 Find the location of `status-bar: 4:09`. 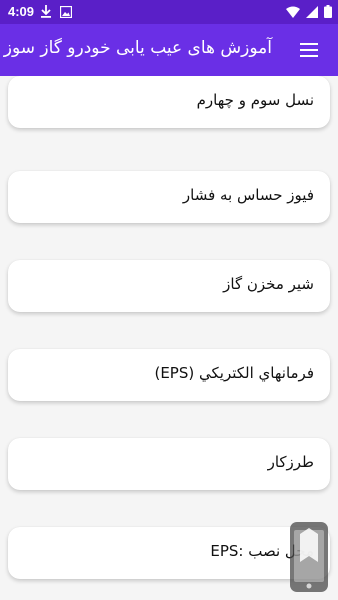

status-bar: 4:09 is located at coordinates (169, 12).